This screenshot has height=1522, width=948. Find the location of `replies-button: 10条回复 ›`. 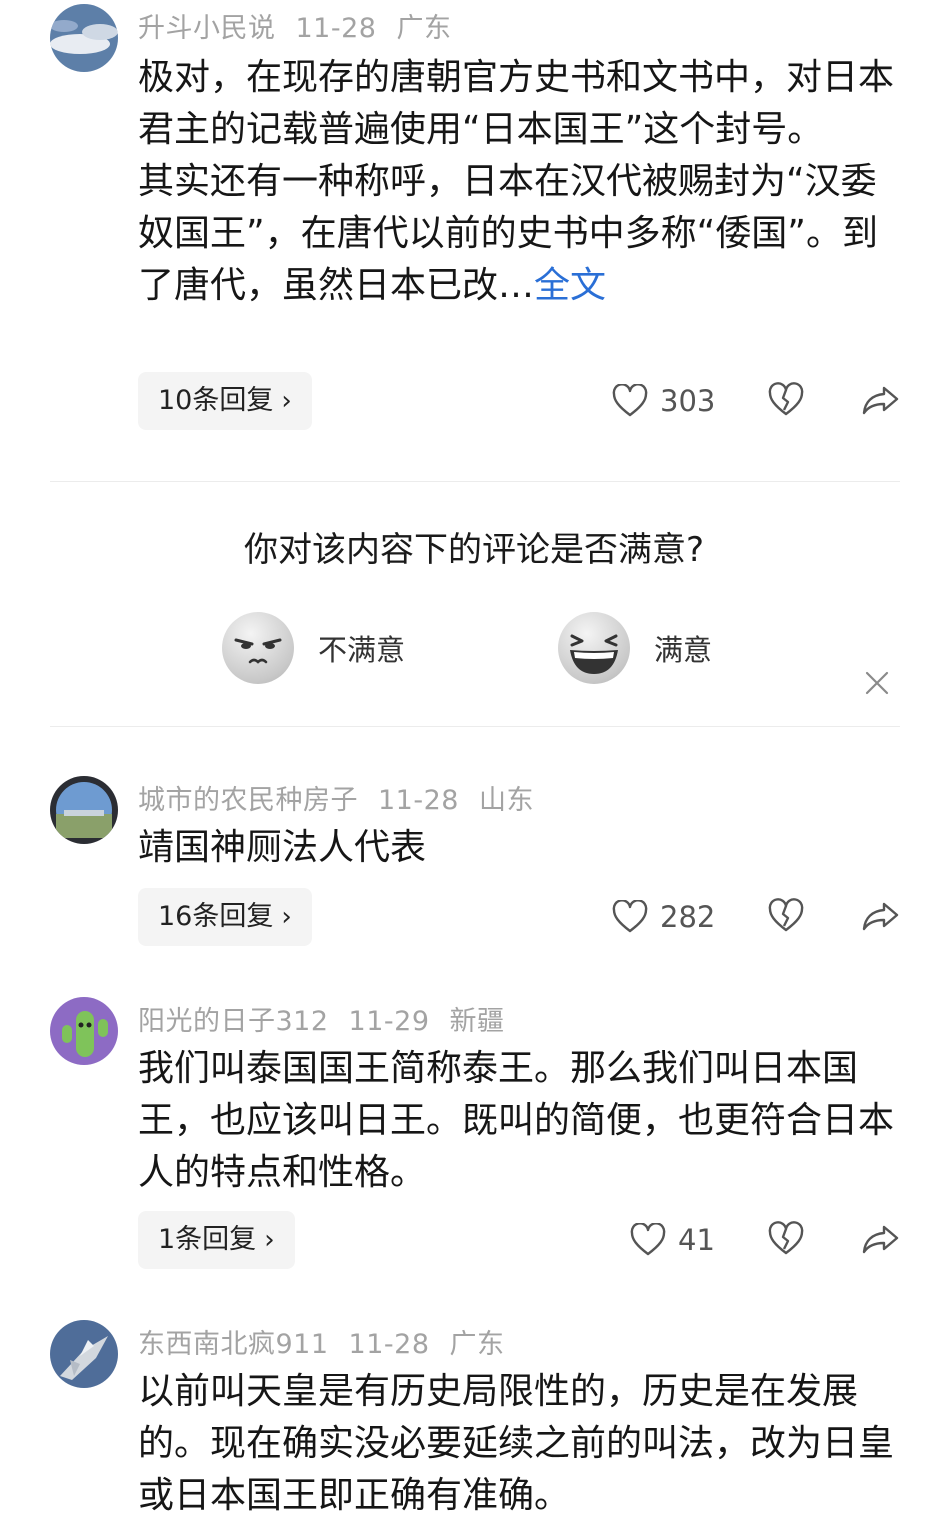

replies-button: 10条回复 › is located at coordinates (225, 401).